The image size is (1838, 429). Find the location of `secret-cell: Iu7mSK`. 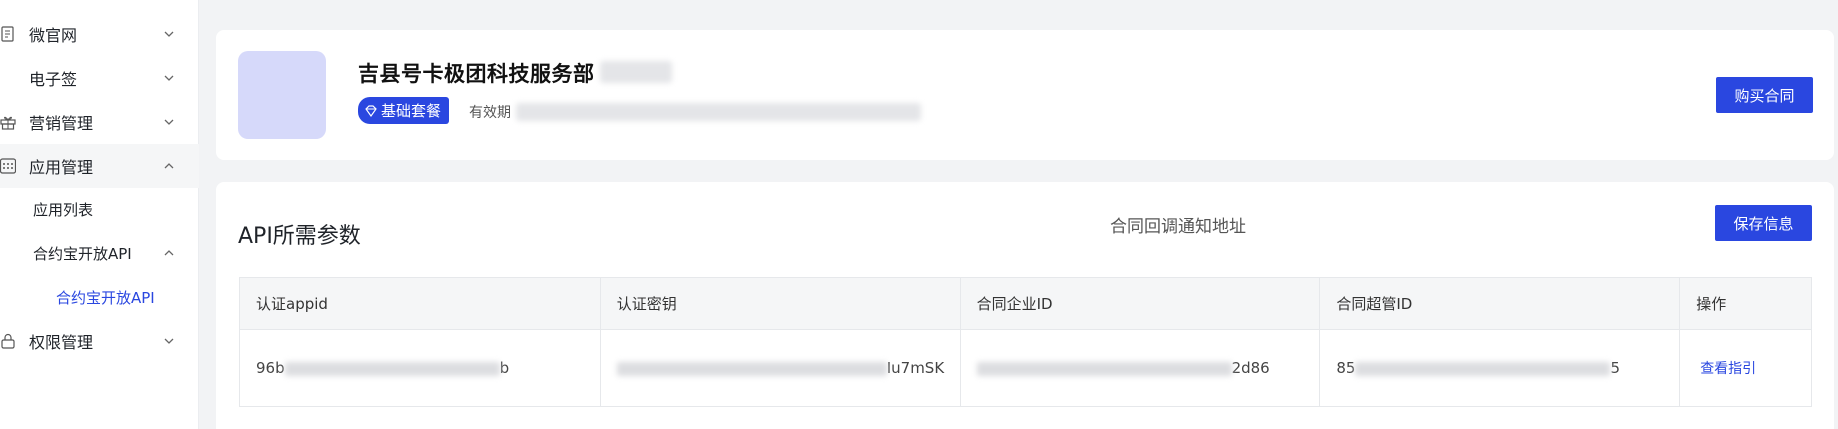

secret-cell: Iu7mSK is located at coordinates (780, 368).